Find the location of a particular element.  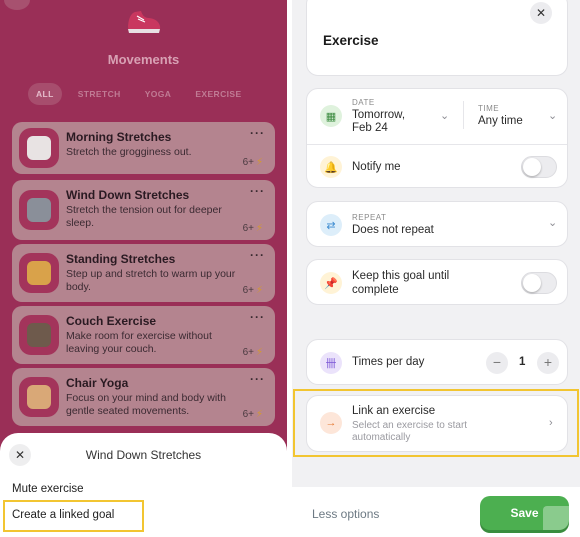

create-linked-goal-option: Create a linked goal is located at coordinates (73, 516).